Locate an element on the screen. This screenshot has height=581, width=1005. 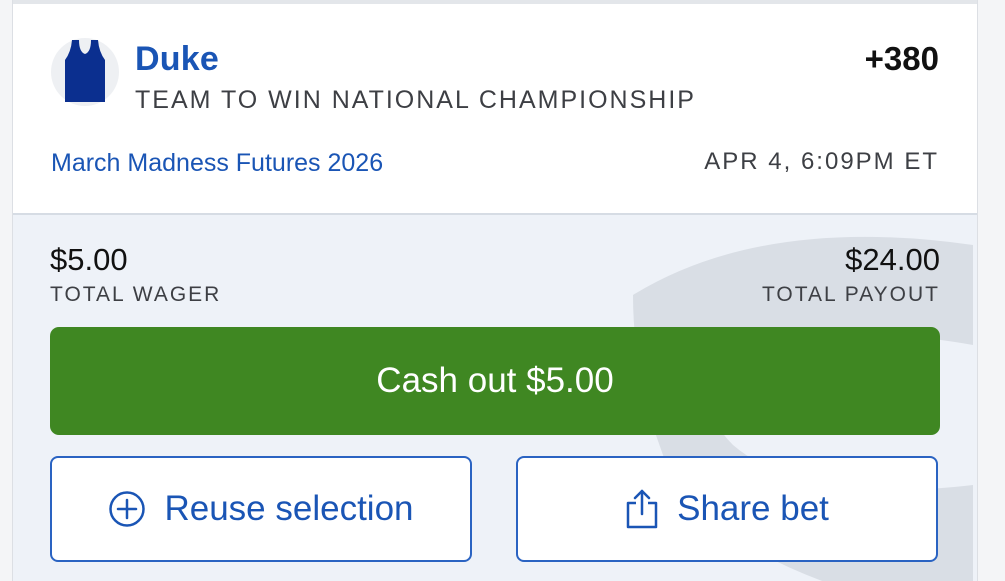
bet-placed-date: APR 4, 6:09PM ET is located at coordinates (821, 161).